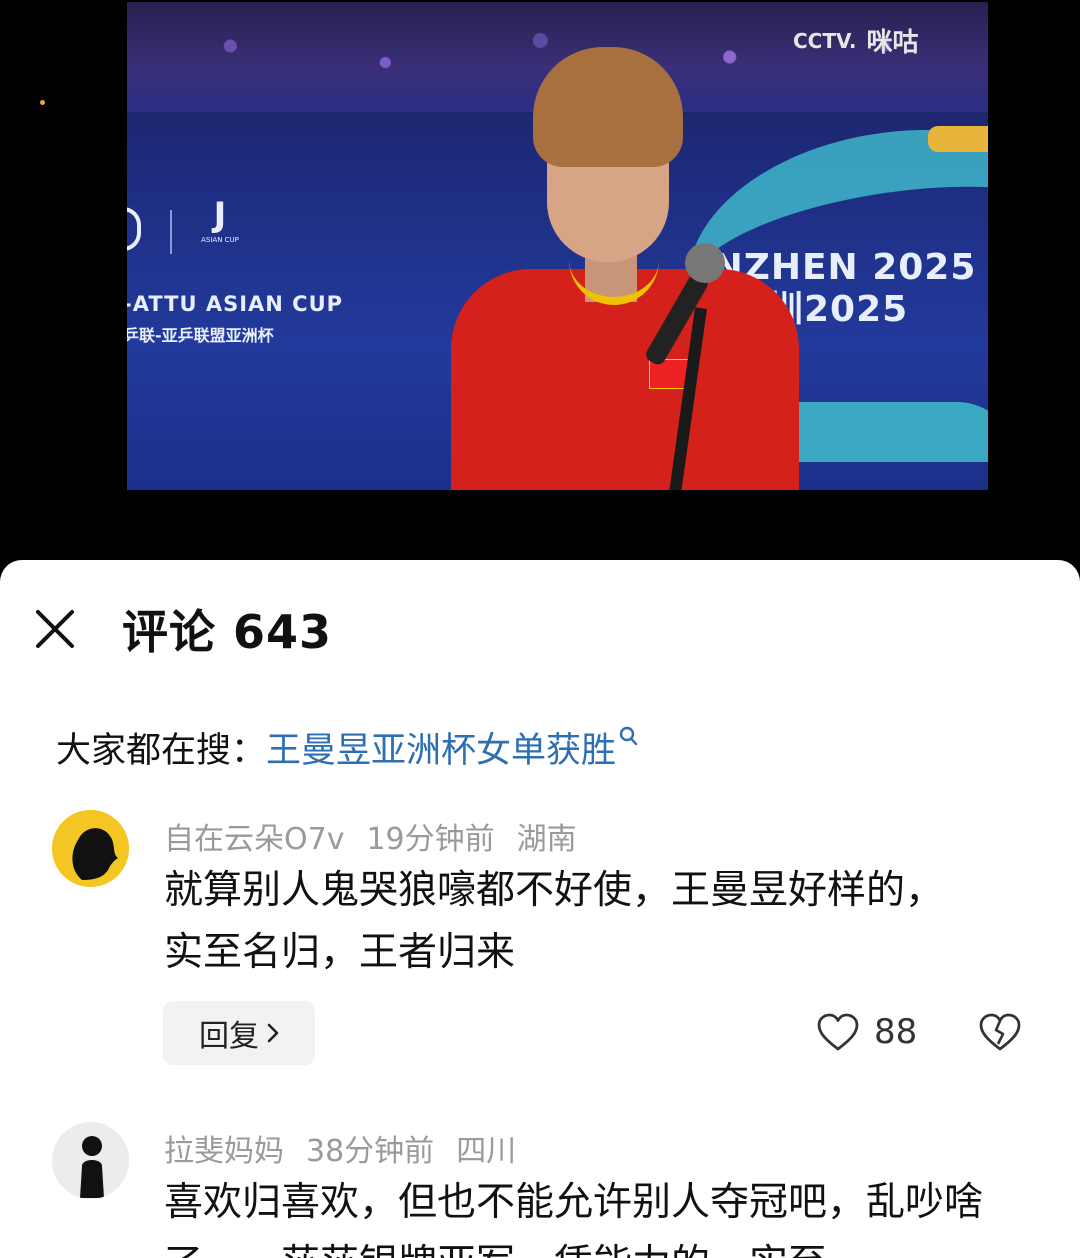  Describe the element at coordinates (1000, 1032) in the screenshot. I see `broken-heart-icon` at that location.